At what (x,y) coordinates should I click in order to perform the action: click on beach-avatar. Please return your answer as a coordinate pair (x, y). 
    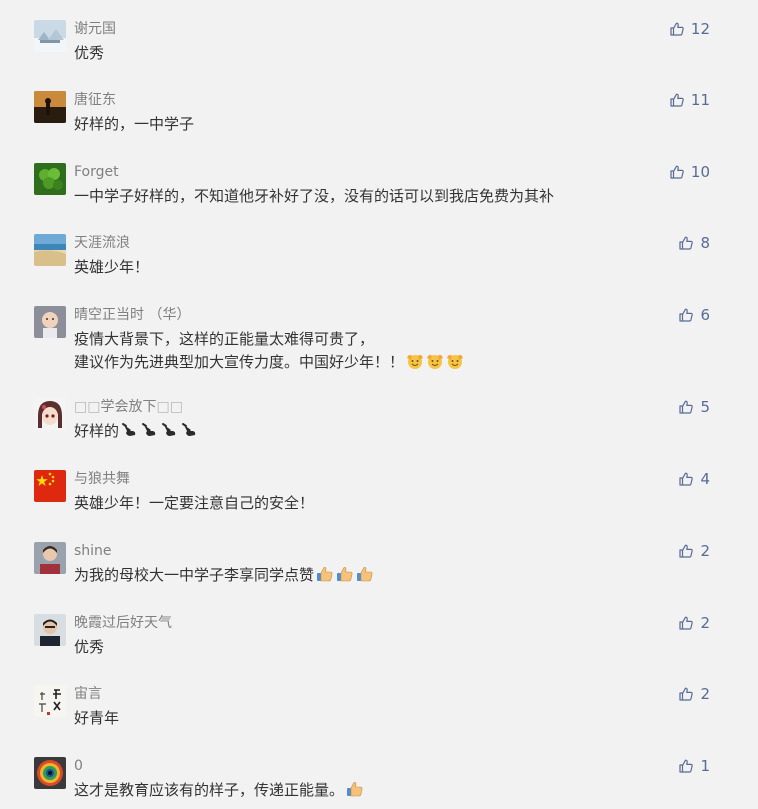
    Looking at the image, I should click on (50, 250).